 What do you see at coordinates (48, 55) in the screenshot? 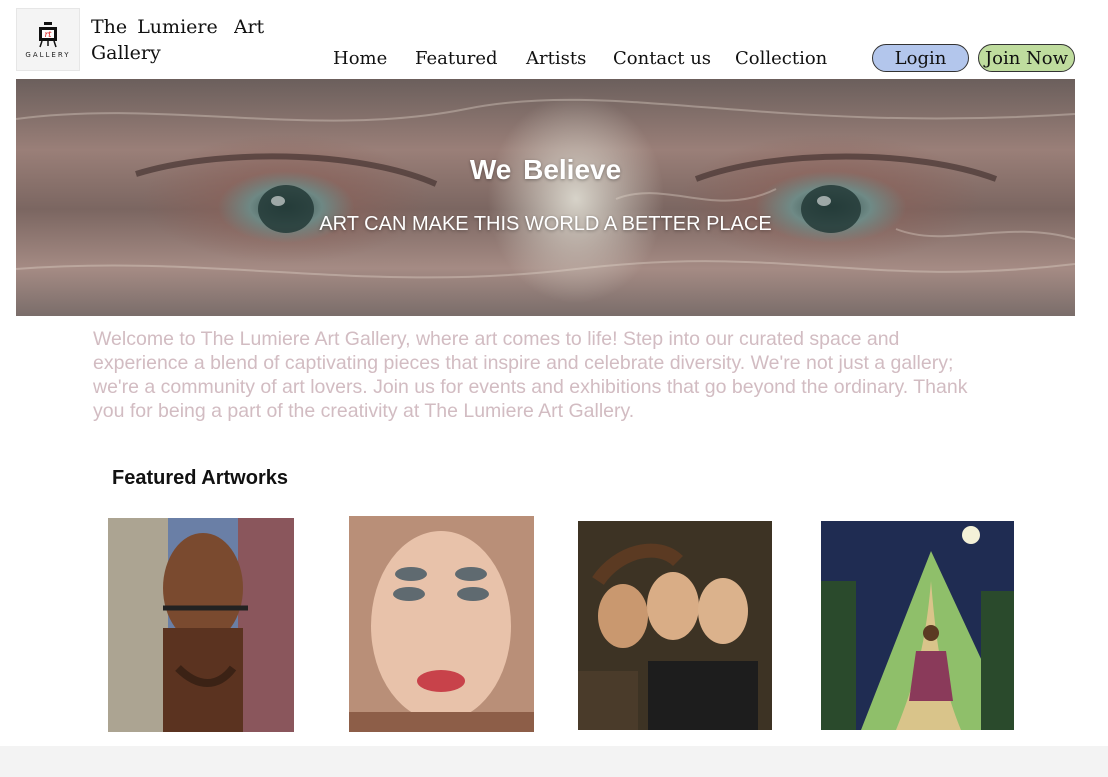
I see `logo-text: GALLERY` at bounding box center [48, 55].